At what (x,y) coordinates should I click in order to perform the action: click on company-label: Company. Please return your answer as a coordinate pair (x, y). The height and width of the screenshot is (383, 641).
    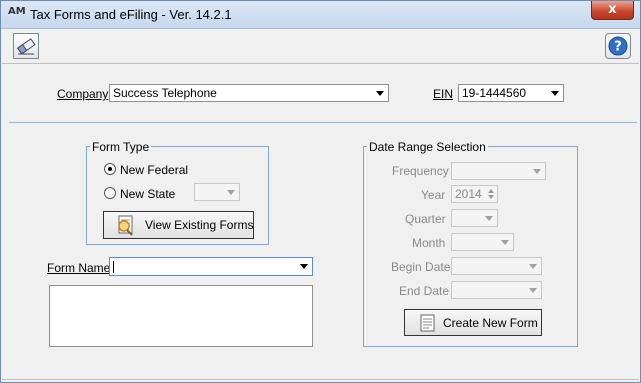
    Looking at the image, I should click on (83, 94).